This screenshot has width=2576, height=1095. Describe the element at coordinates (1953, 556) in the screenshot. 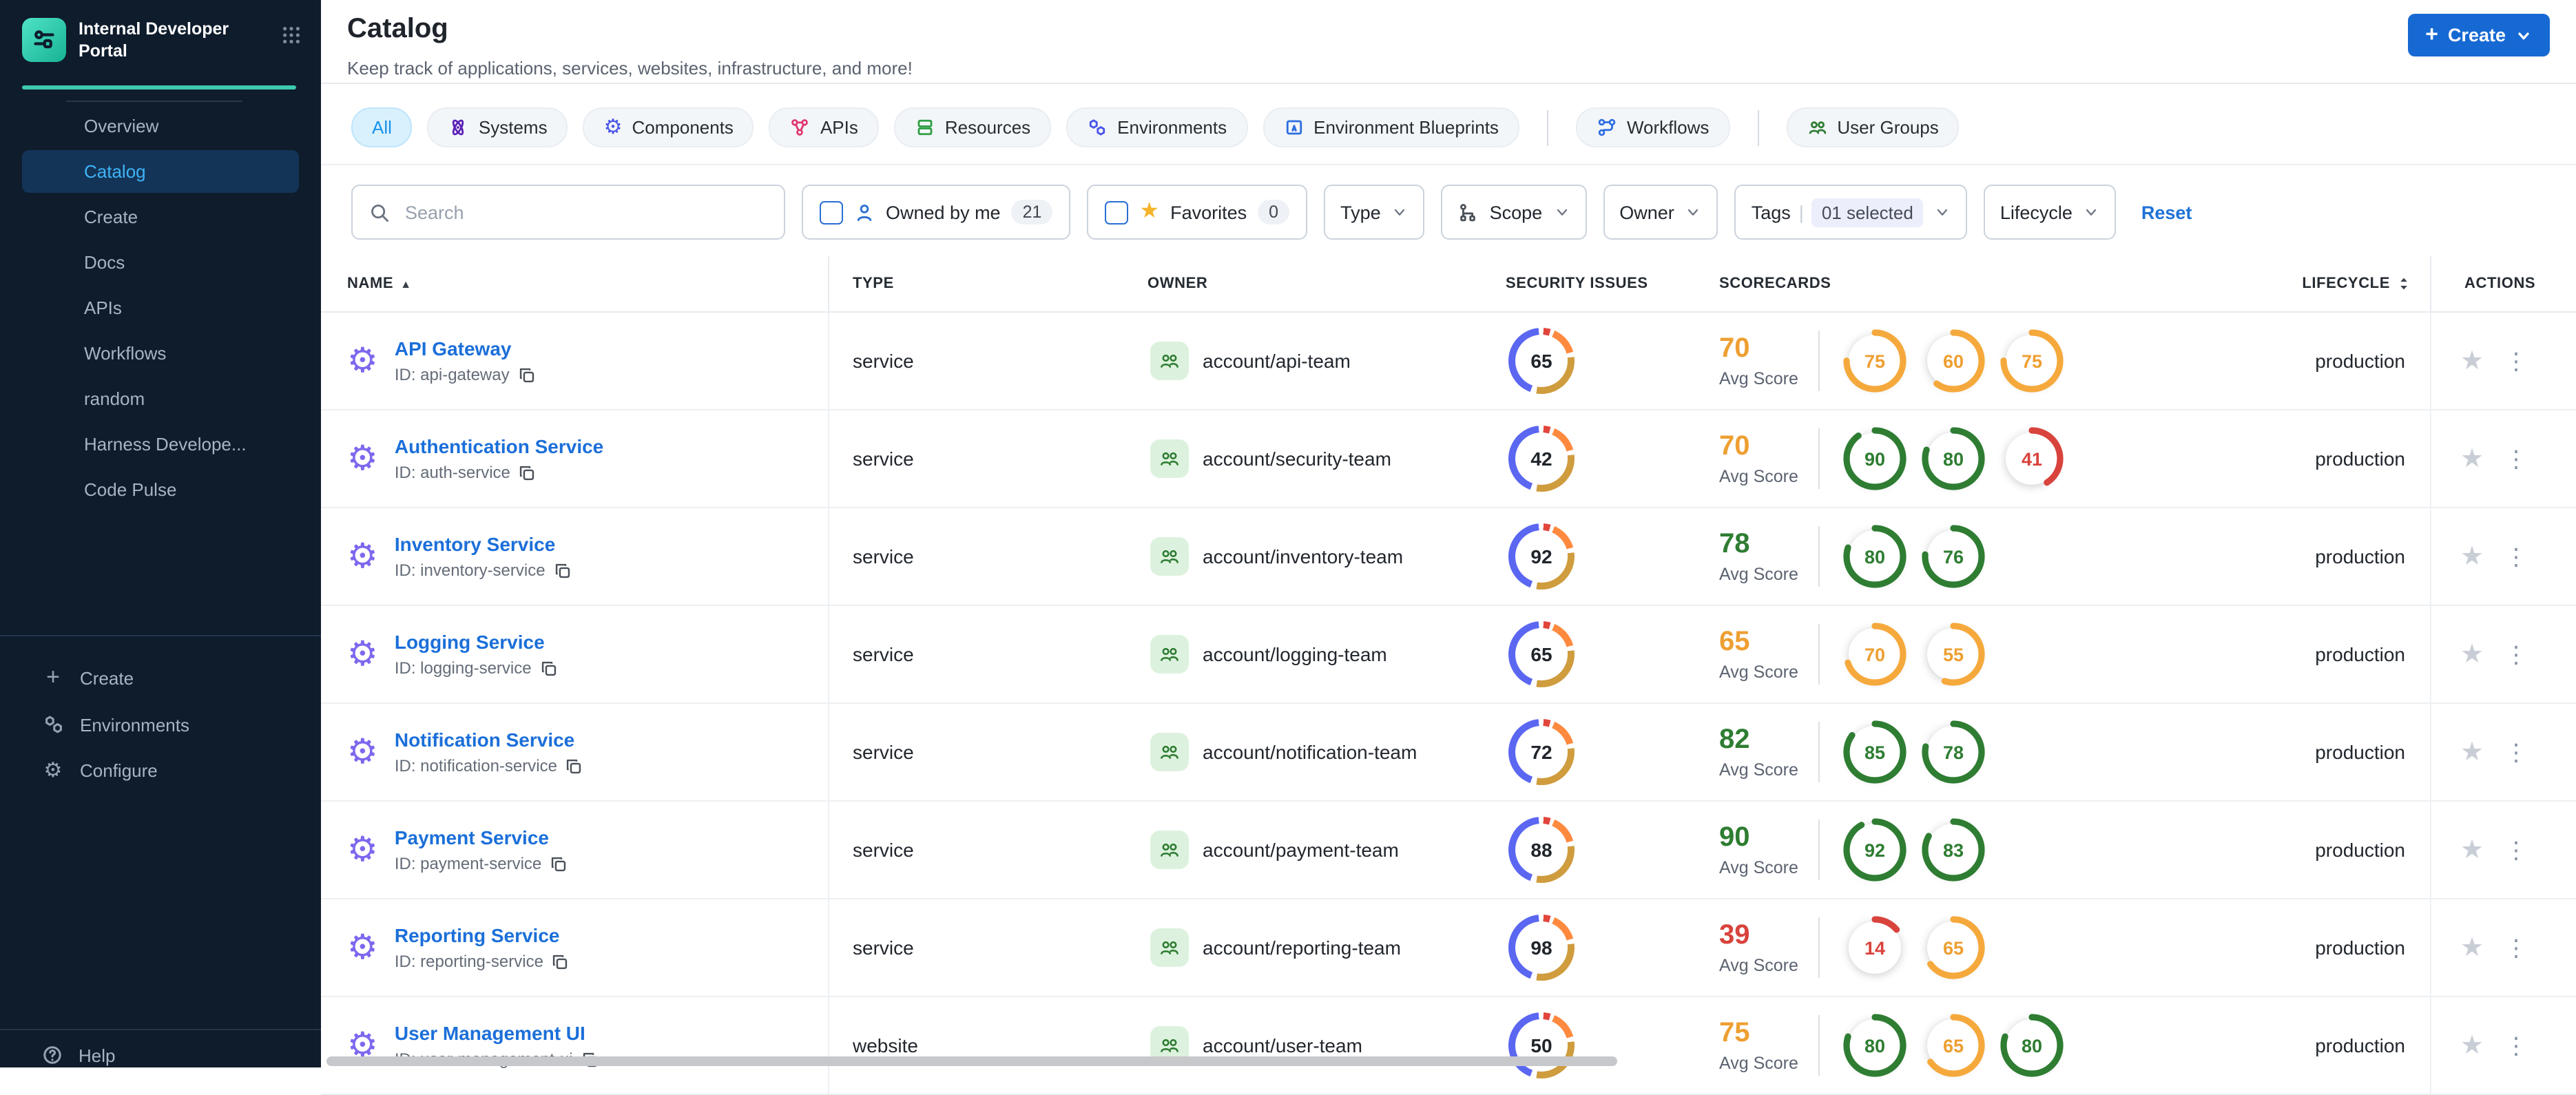

I see `scorecard-ring: 76` at that location.